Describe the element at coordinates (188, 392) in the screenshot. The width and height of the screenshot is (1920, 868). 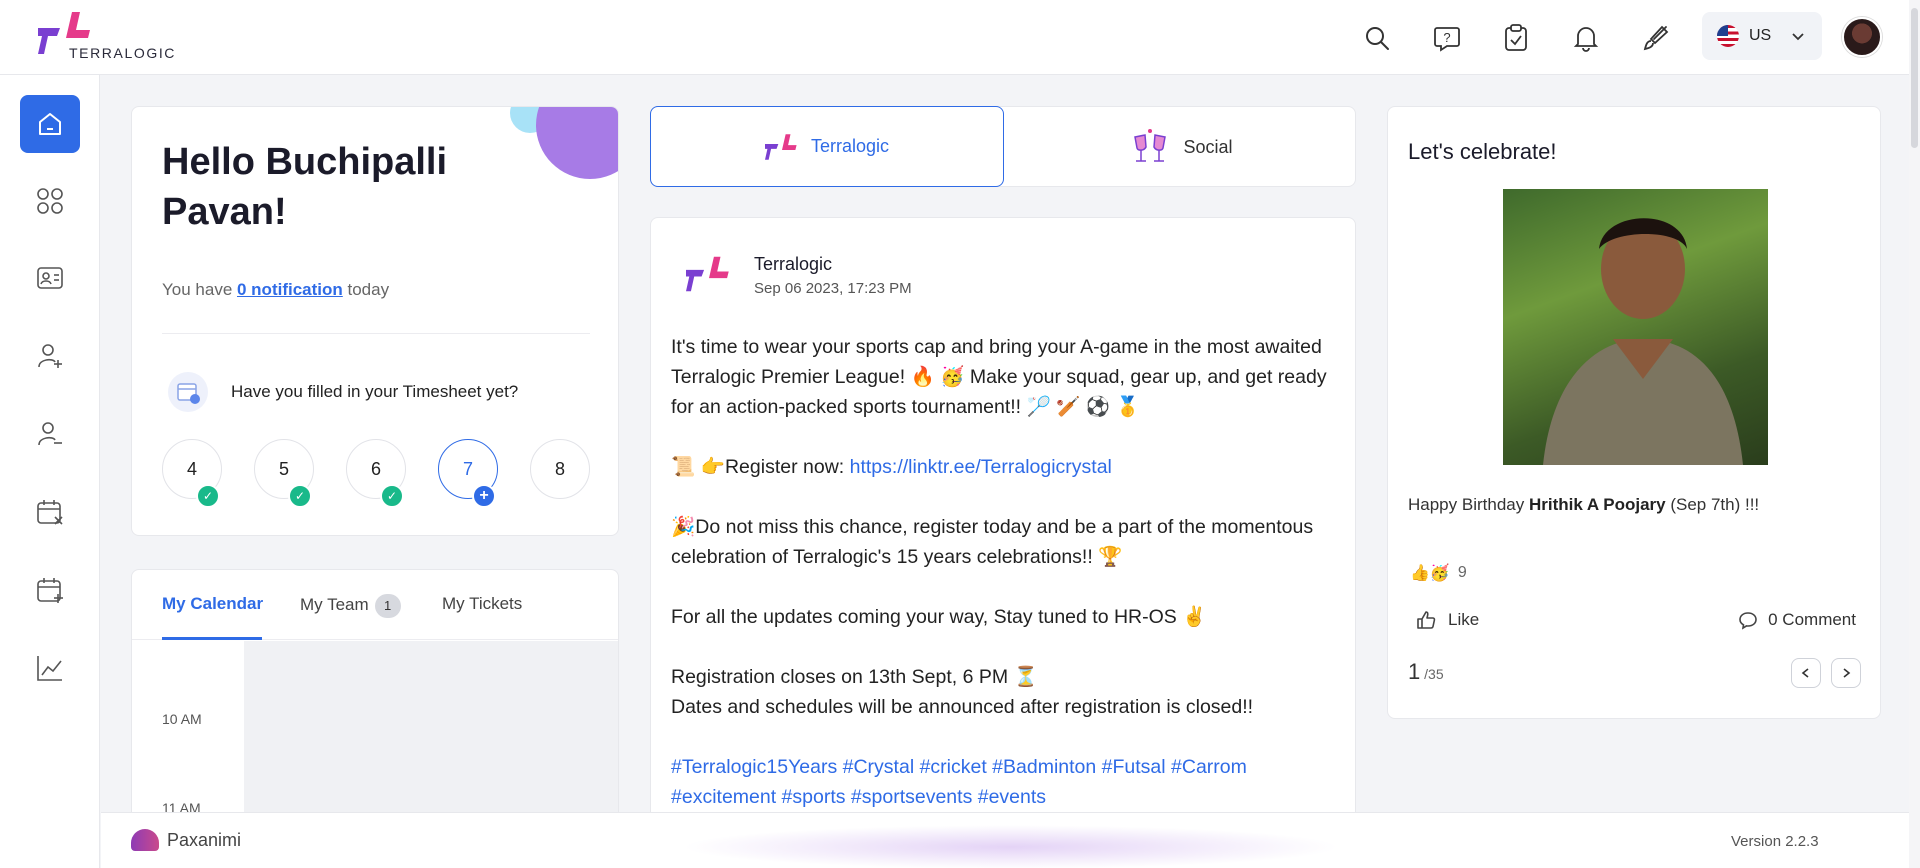
I see `timesheet-icon` at that location.